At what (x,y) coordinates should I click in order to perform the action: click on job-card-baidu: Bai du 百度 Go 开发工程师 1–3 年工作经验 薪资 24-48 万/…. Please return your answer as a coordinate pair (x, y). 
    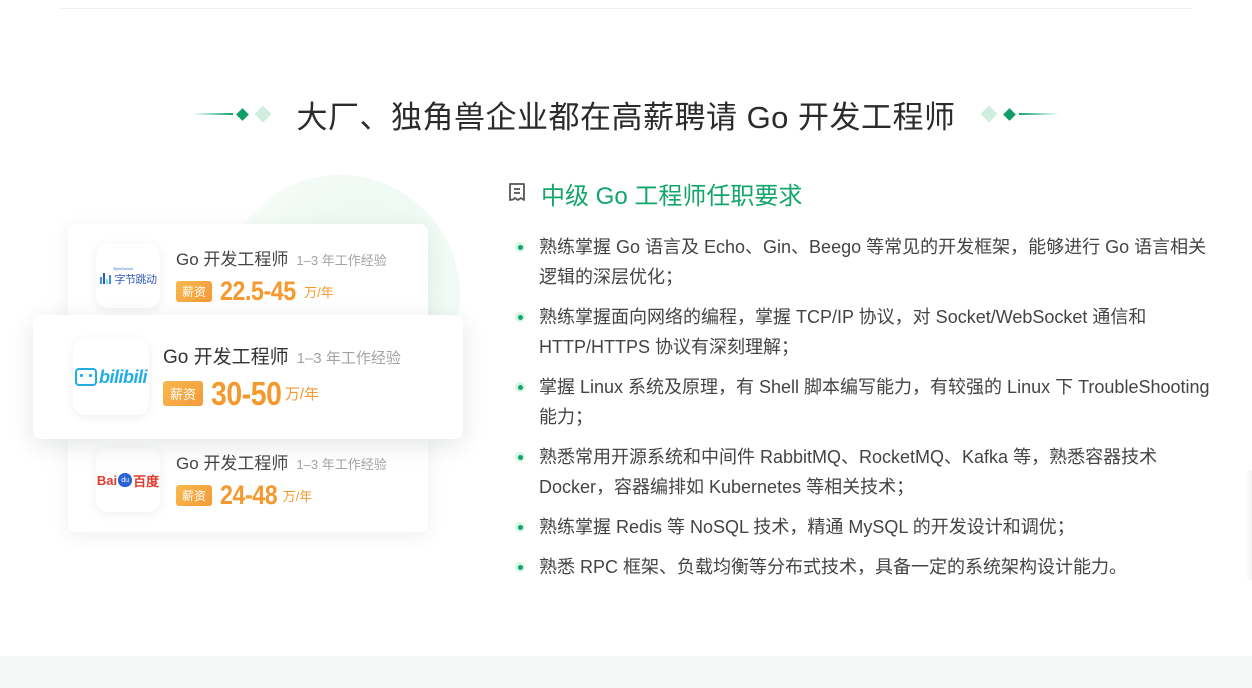
    Looking at the image, I should click on (248, 480).